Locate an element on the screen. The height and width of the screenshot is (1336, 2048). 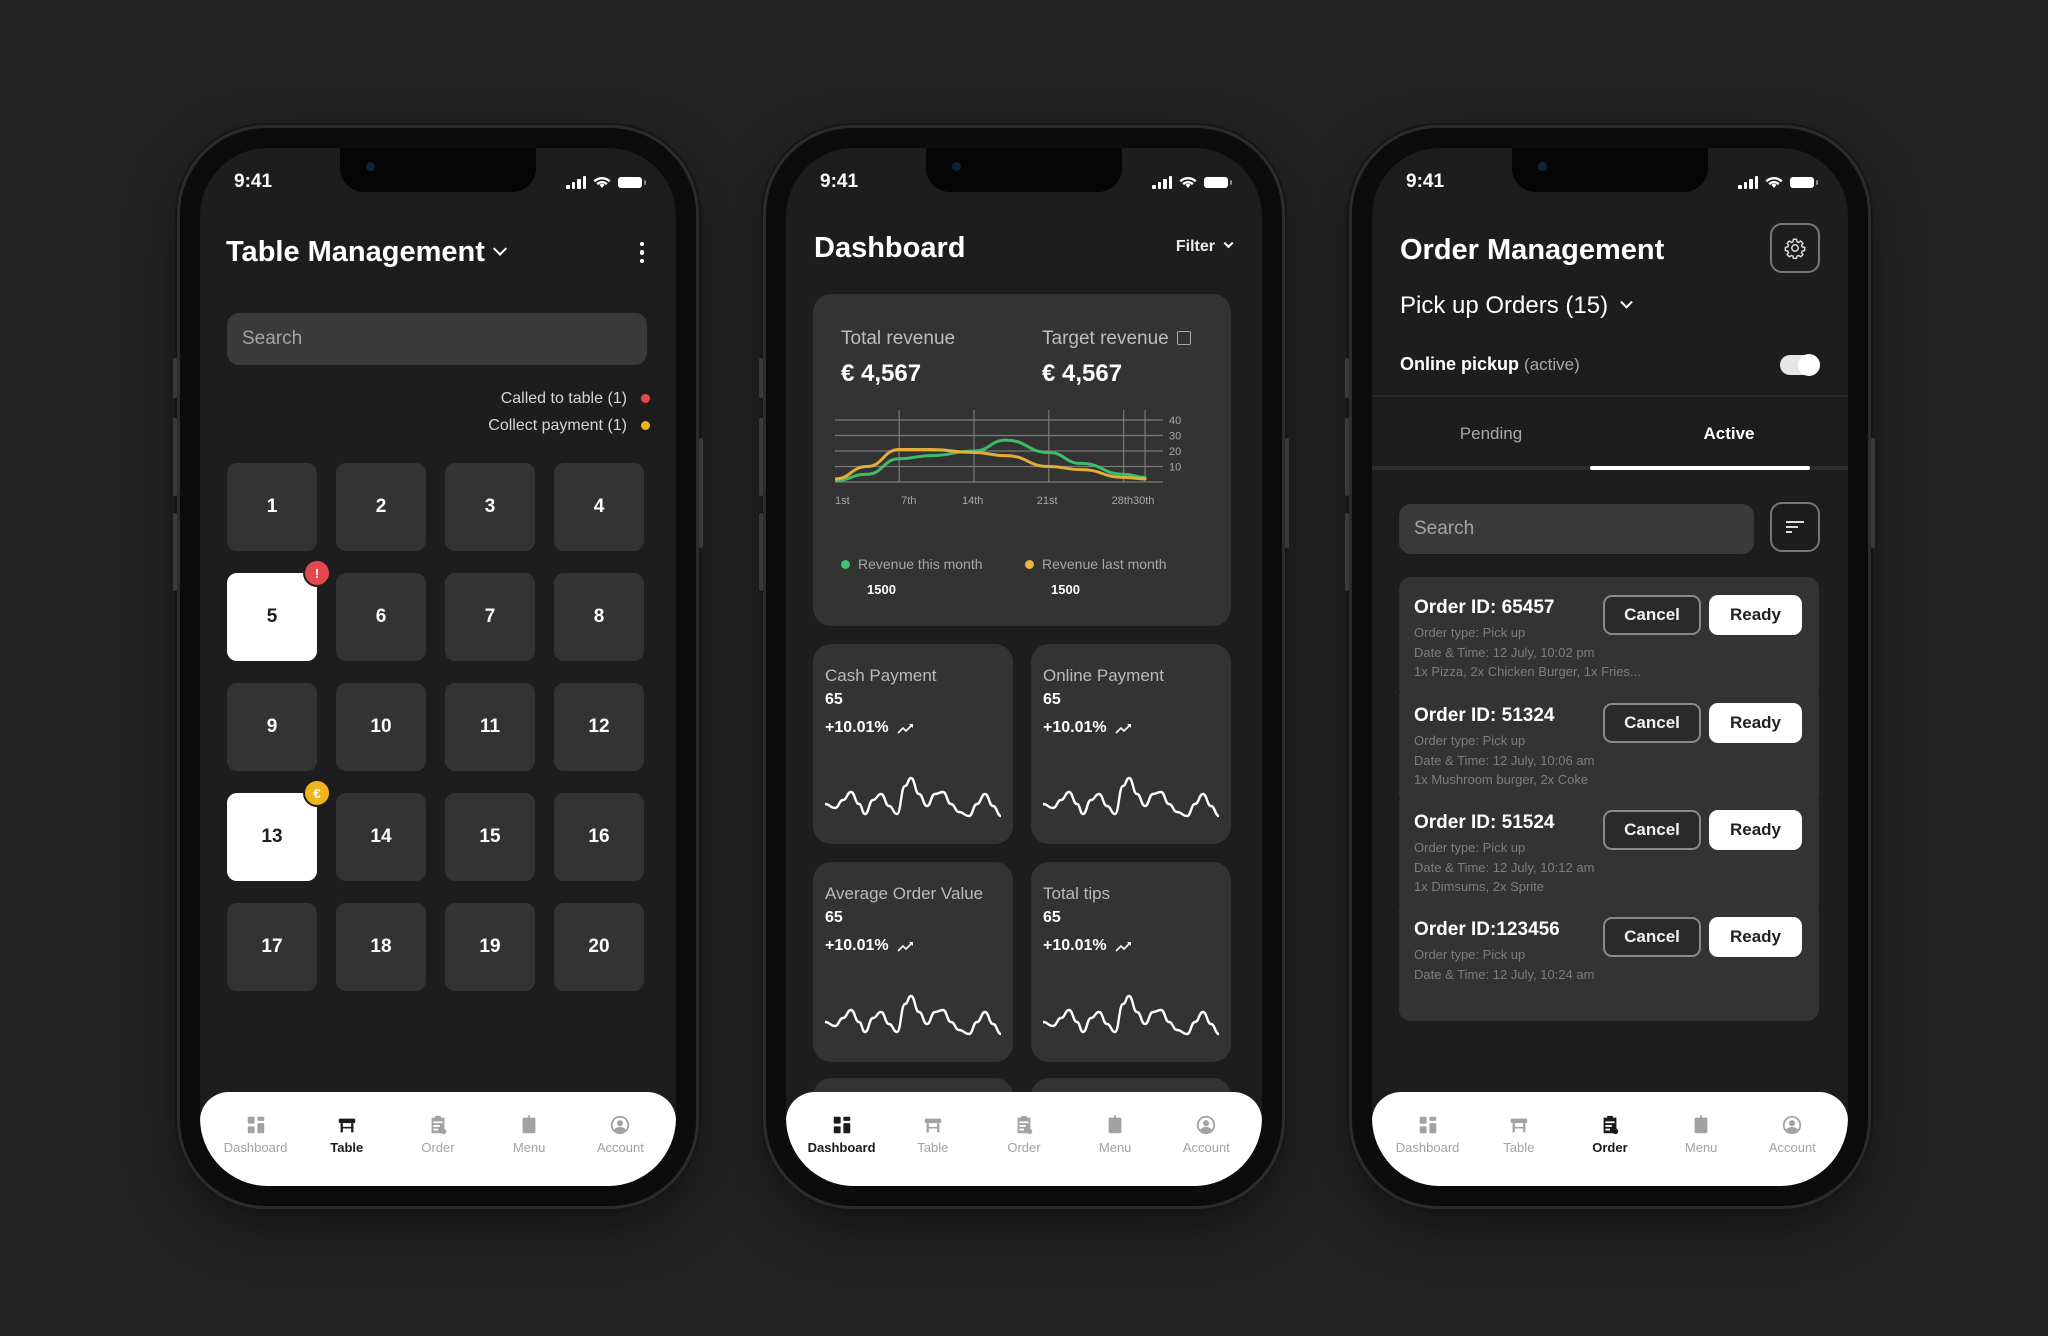
table-tile: 19 is located at coordinates (490, 947).